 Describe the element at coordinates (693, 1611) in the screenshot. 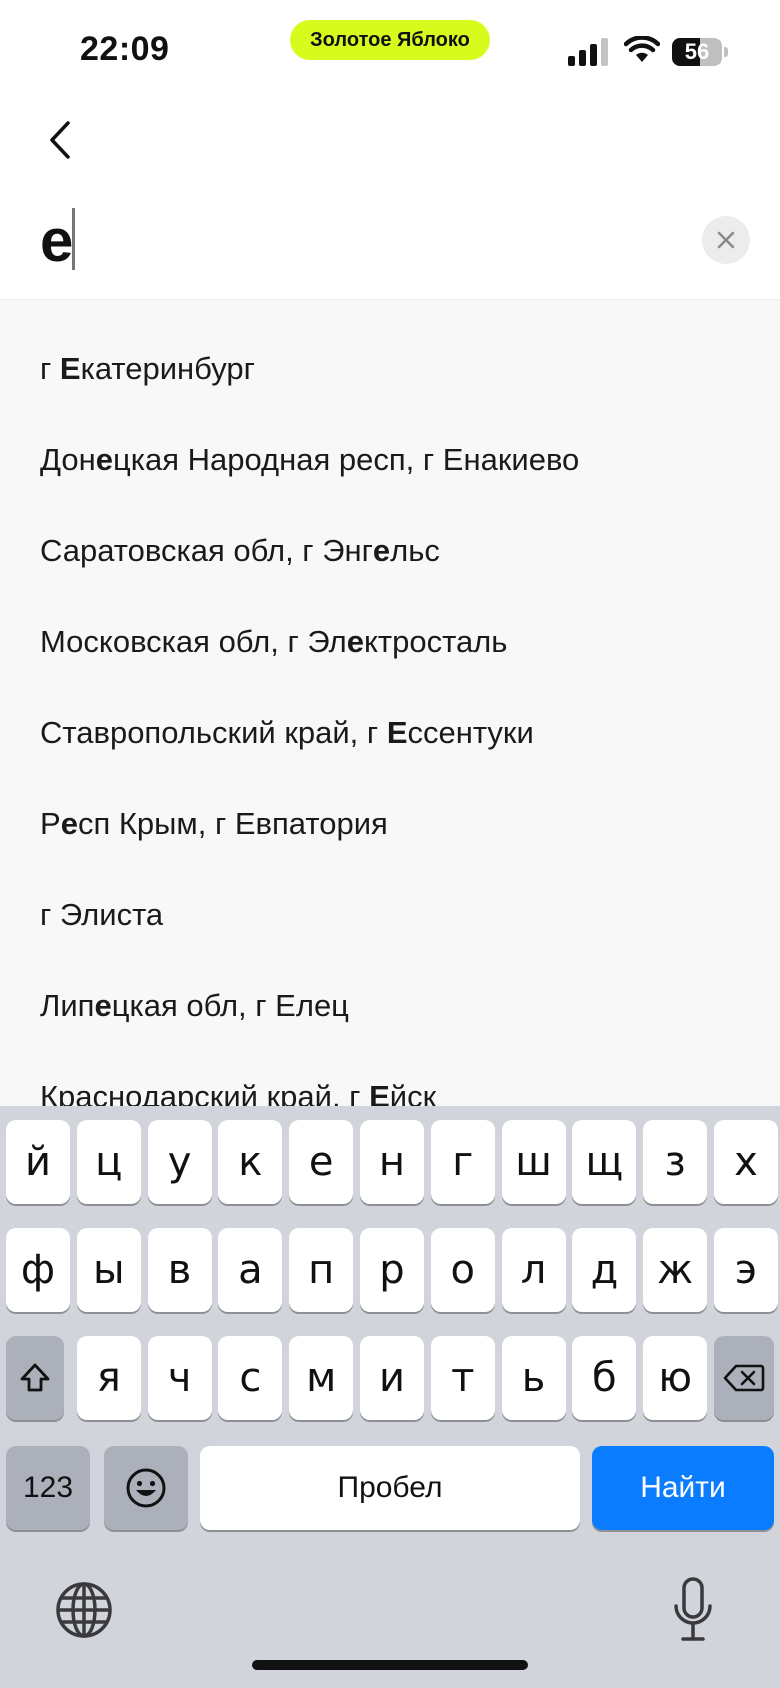

I see `microphone-icon` at that location.